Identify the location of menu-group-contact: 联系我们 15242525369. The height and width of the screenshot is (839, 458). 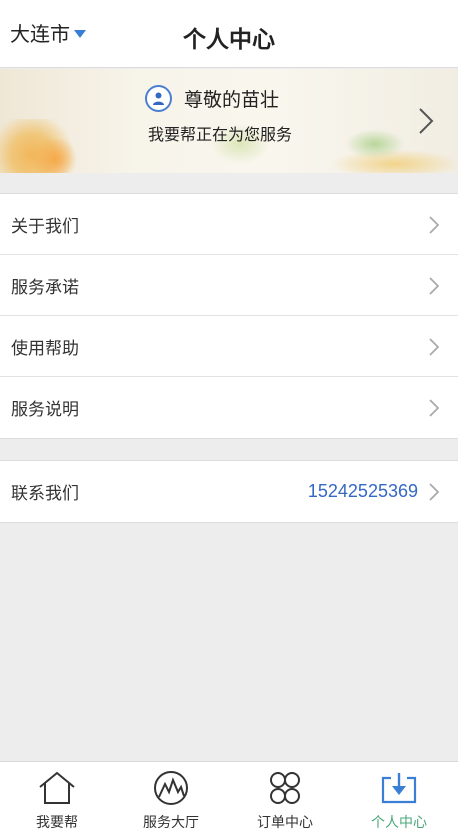
(229, 491).